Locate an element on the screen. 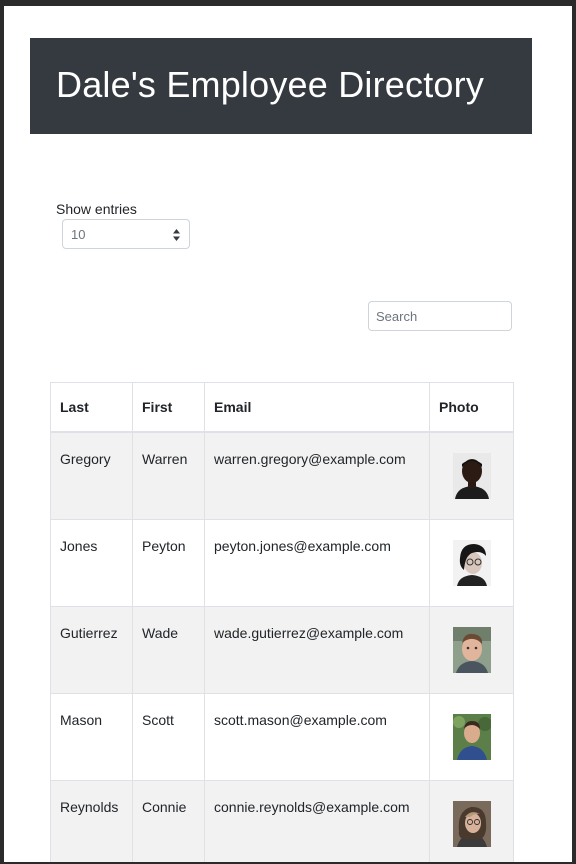  cell-first: Connie is located at coordinates (168, 820).